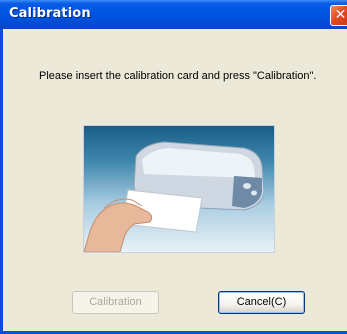 The width and height of the screenshot is (347, 334). What do you see at coordinates (173, 14) in the screenshot?
I see `title-bar: Calibration ✕` at bounding box center [173, 14].